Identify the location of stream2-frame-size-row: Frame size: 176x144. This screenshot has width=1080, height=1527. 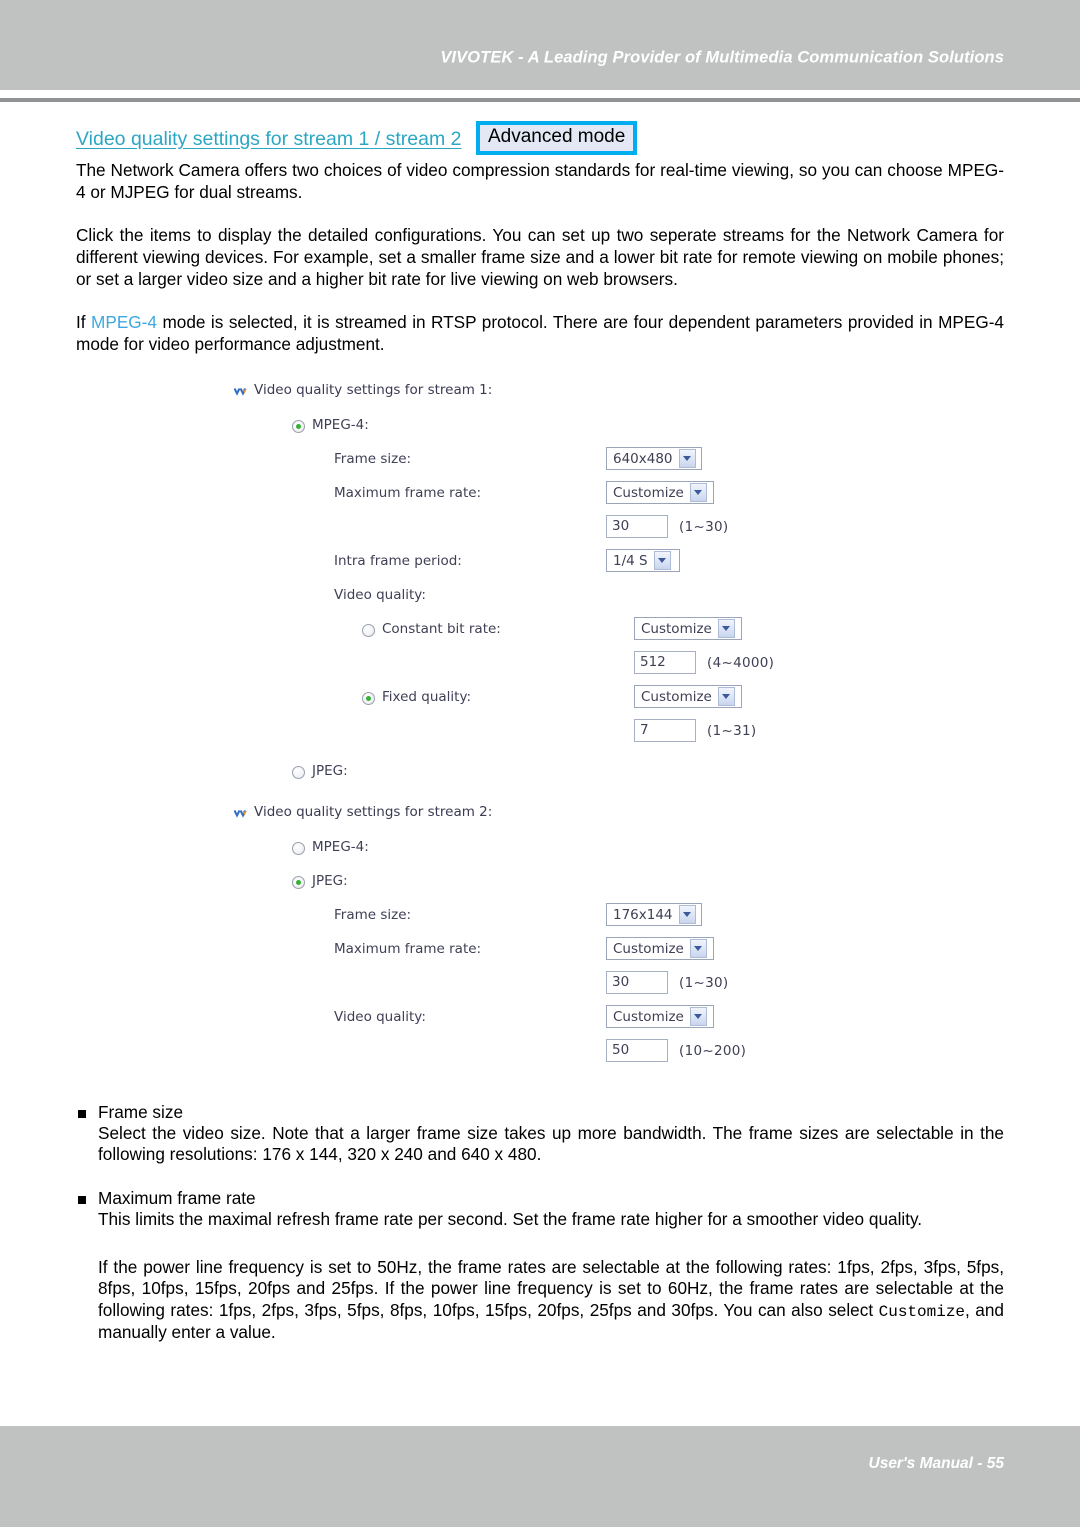
(514, 915).